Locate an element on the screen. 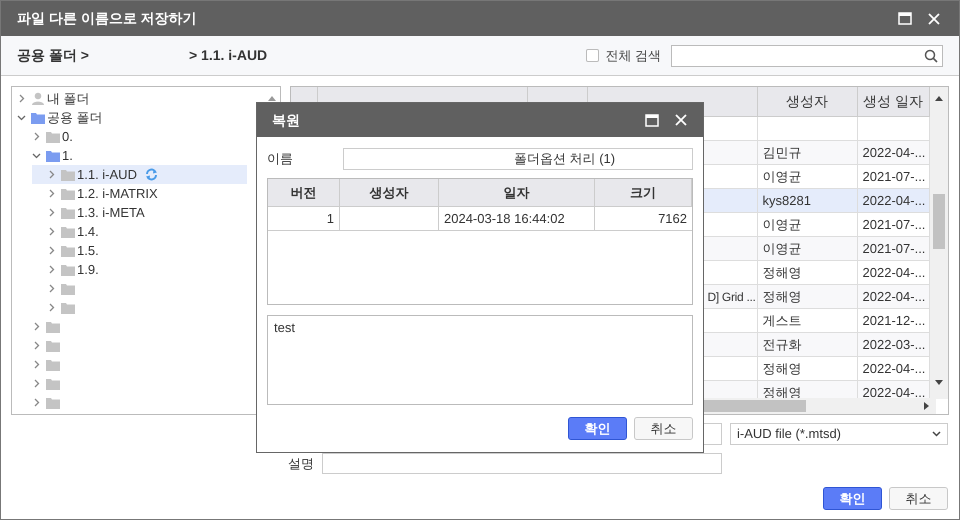  tree-item: 1.3. i-META is located at coordinates (79, 212).